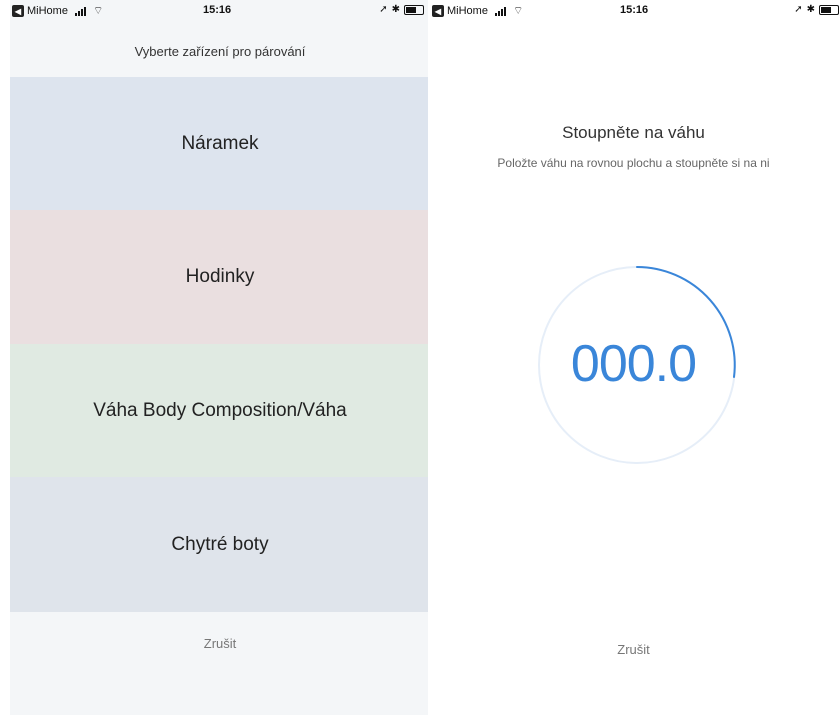 The height and width of the screenshot is (715, 839). I want to click on device-label: Náramek, so click(220, 143).